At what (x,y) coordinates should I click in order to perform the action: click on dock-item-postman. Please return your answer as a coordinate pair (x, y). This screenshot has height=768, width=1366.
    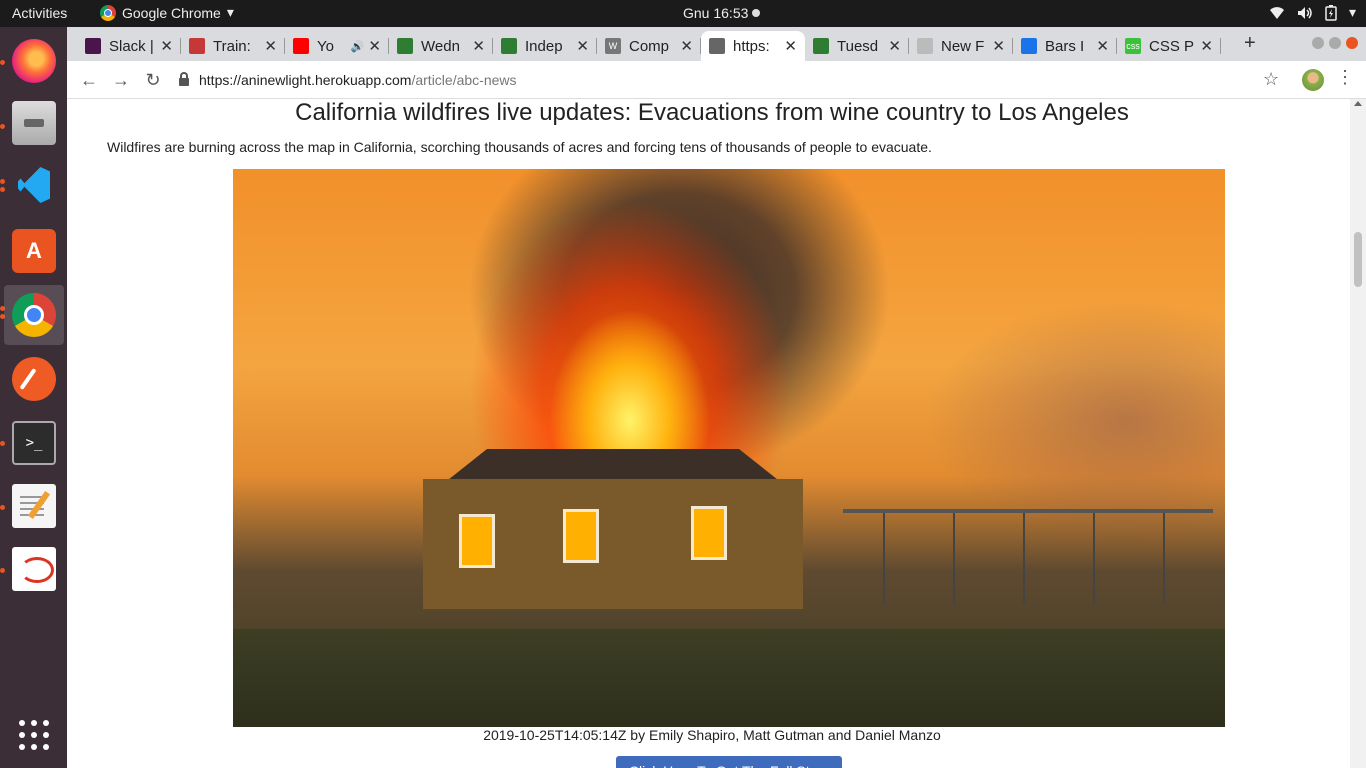
    Looking at the image, I should click on (34, 379).